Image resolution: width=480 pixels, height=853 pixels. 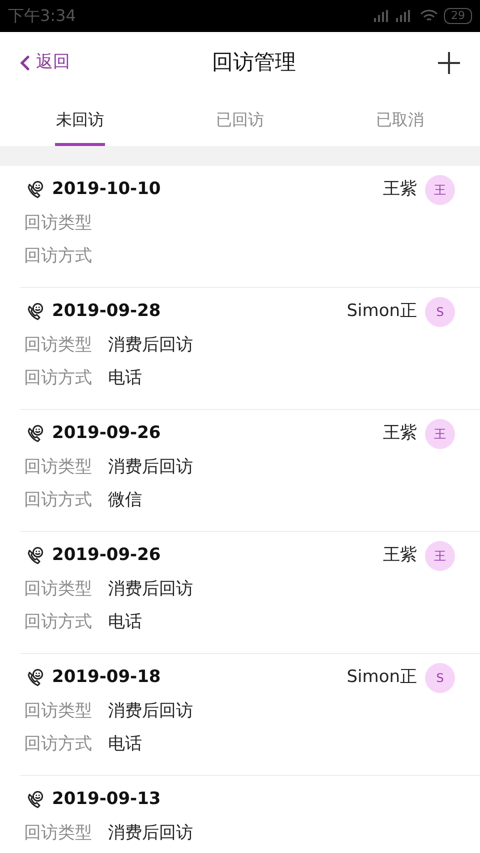 I want to click on status-time: 下午3:34, so click(x=42, y=16).